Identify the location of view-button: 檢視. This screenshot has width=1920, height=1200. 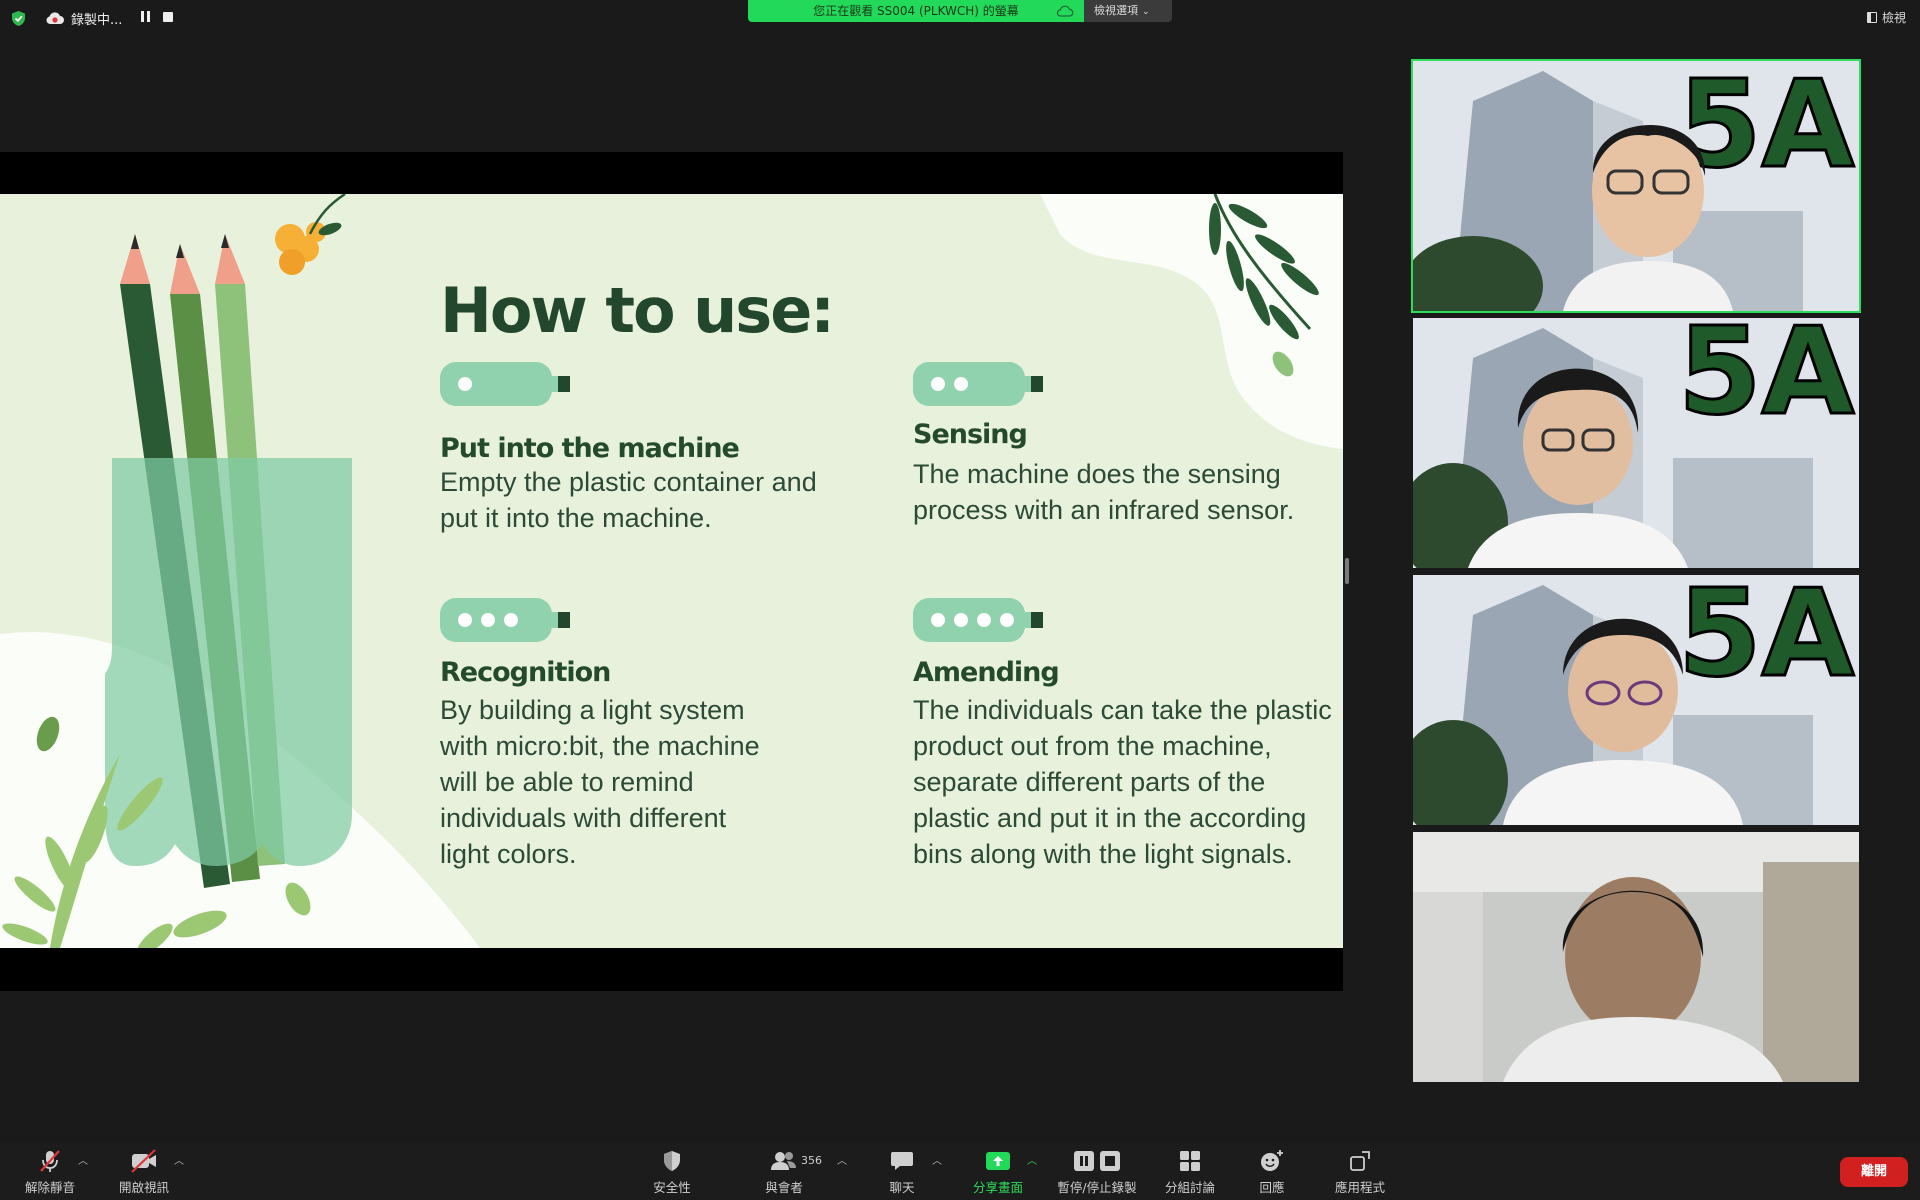
(1886, 17).